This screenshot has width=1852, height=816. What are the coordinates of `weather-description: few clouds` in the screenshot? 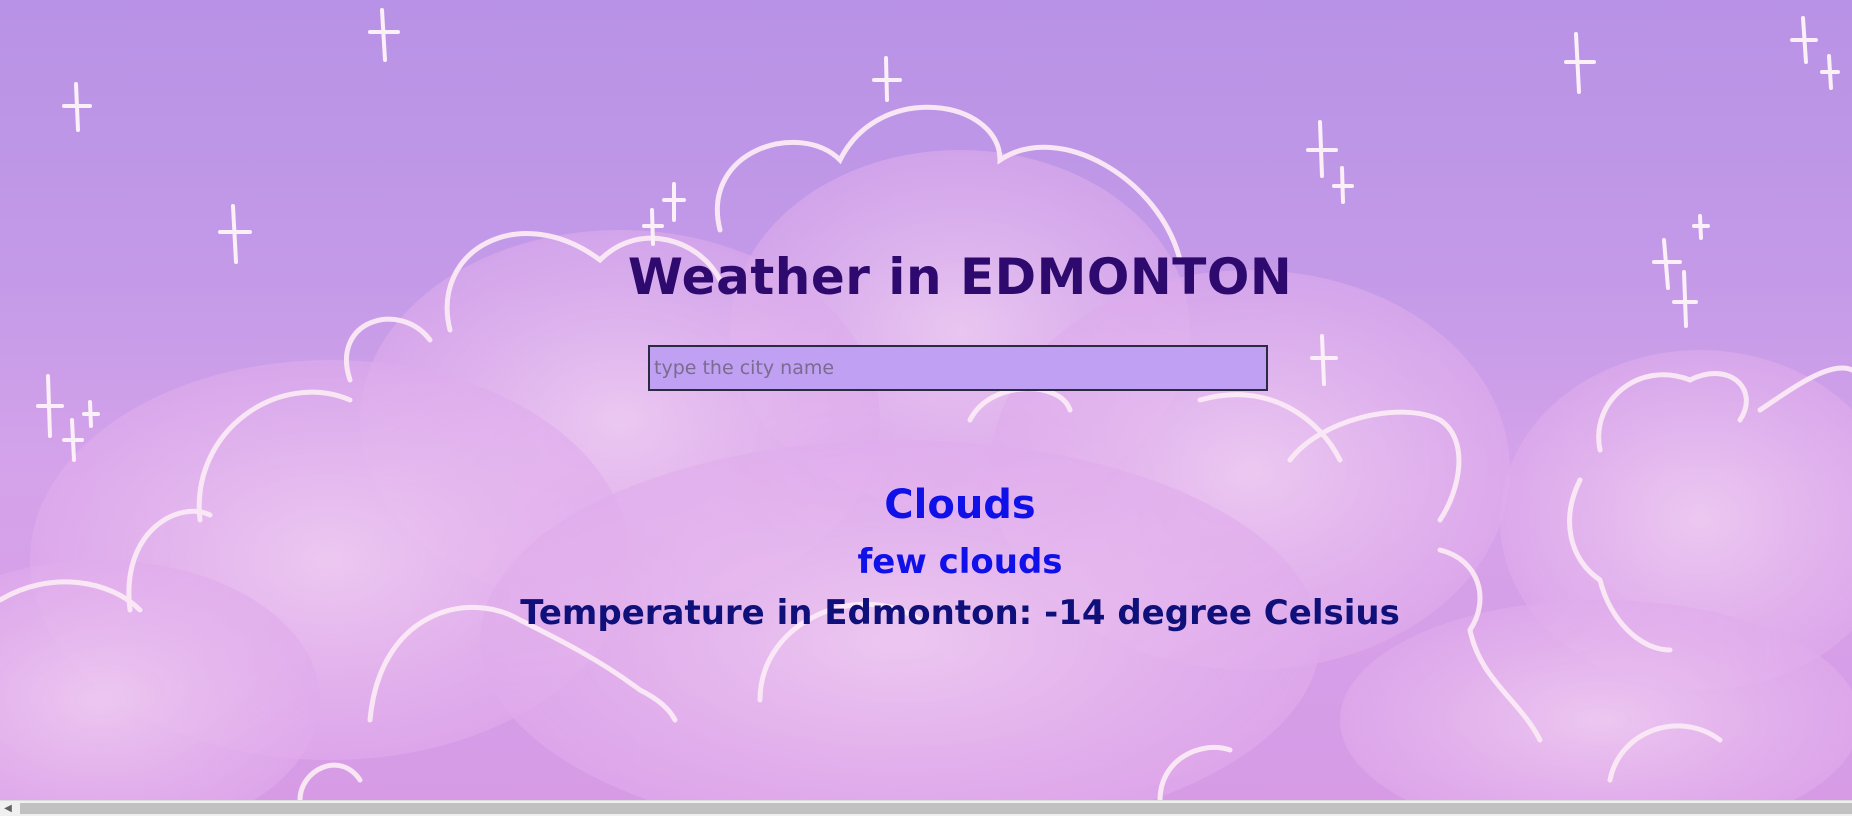 It's located at (960, 562).